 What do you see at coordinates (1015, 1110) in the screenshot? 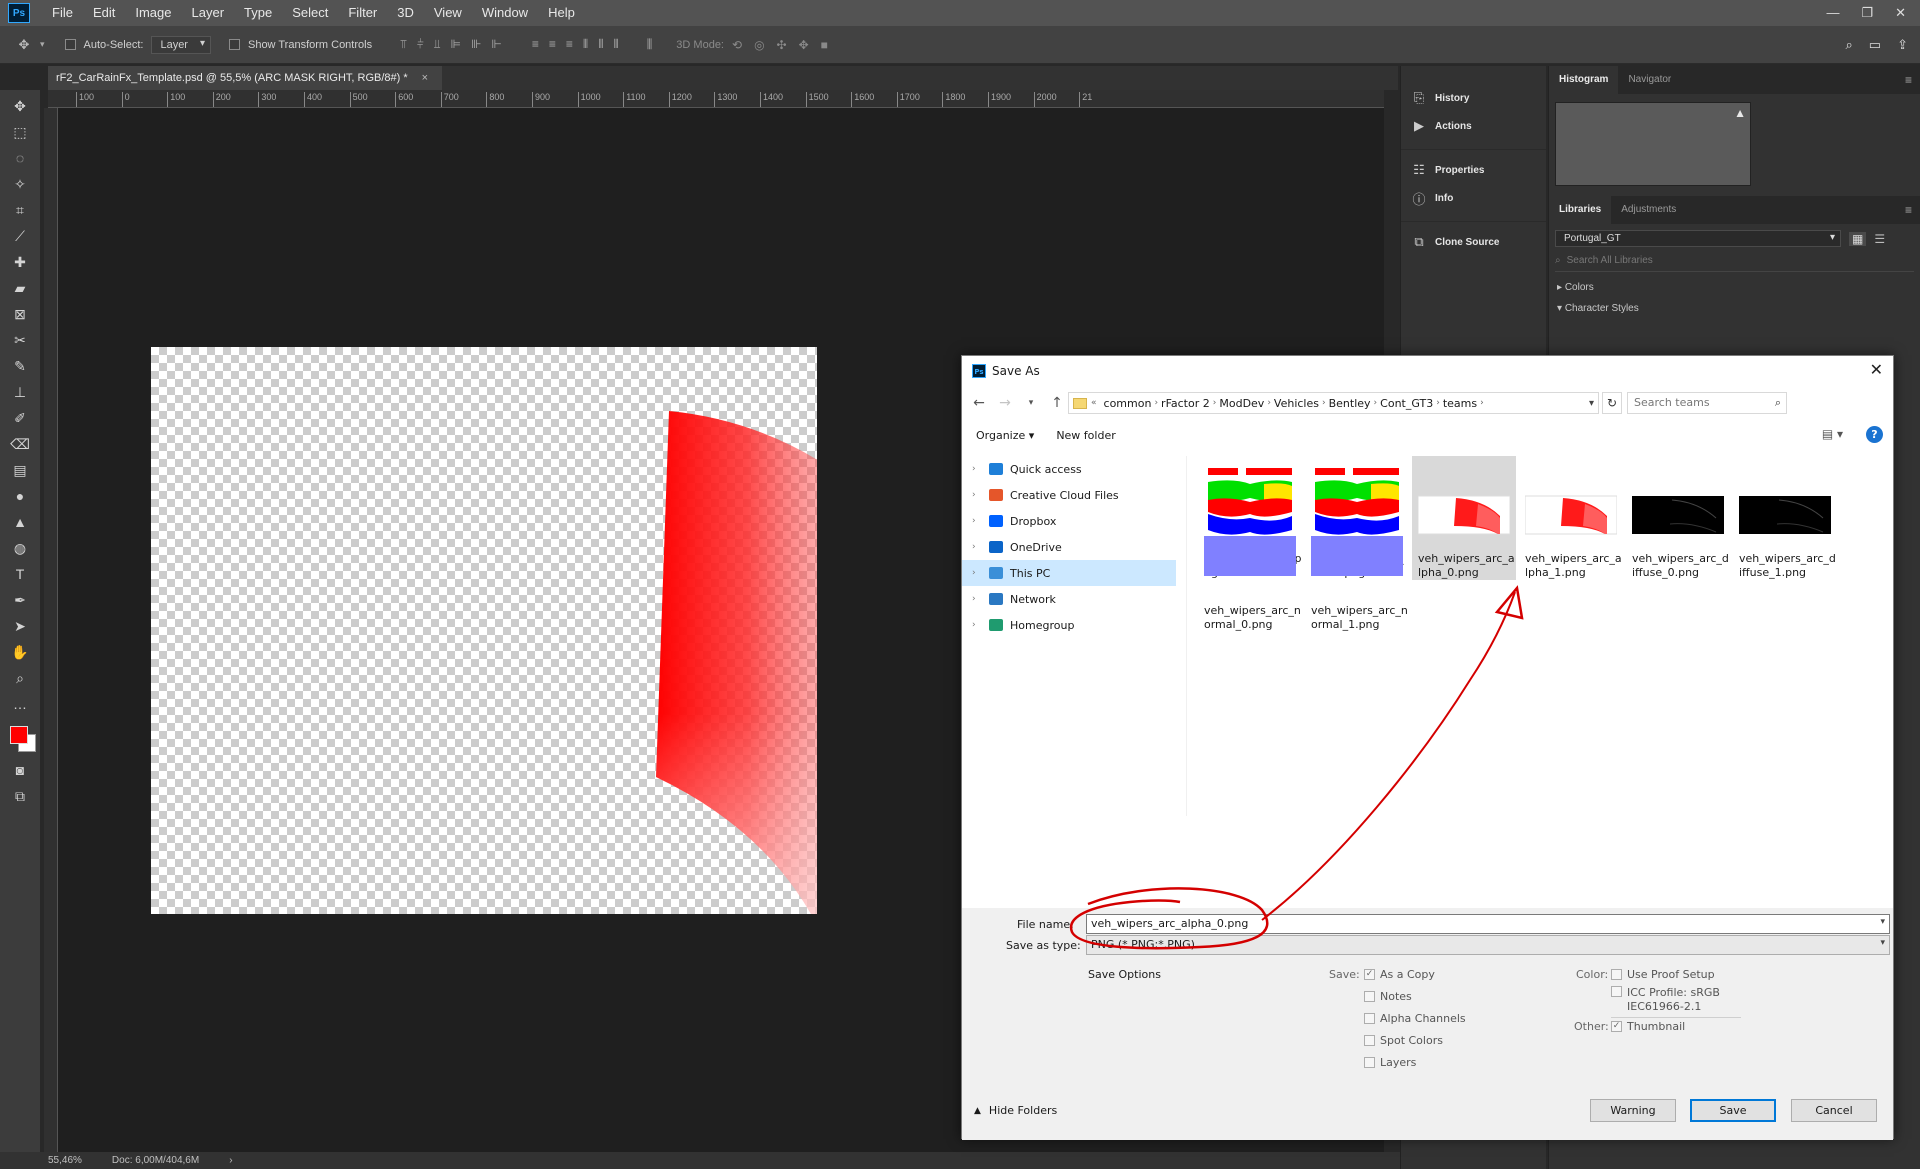
I see `hide-folders-toggle: ▲ Hide Folders` at bounding box center [1015, 1110].